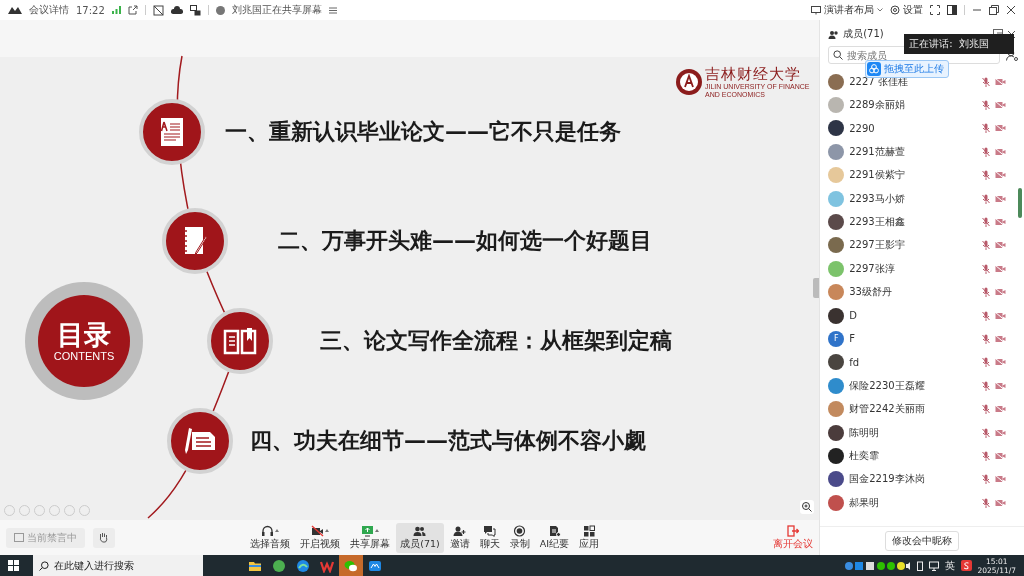 This screenshot has width=1024, height=576. What do you see at coordinates (554, 537) in the screenshot?
I see `toolbar-button: AI纪要` at bounding box center [554, 537].